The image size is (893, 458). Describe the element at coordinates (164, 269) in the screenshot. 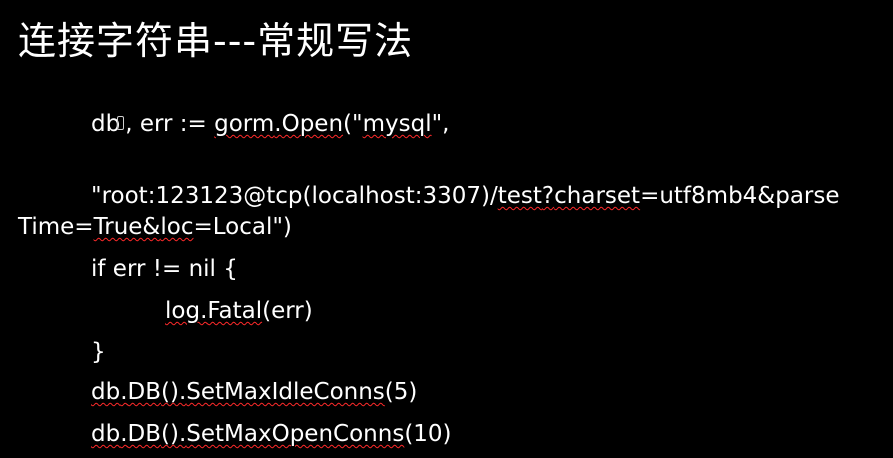

I see `code-line-if: if err != nil {` at that location.